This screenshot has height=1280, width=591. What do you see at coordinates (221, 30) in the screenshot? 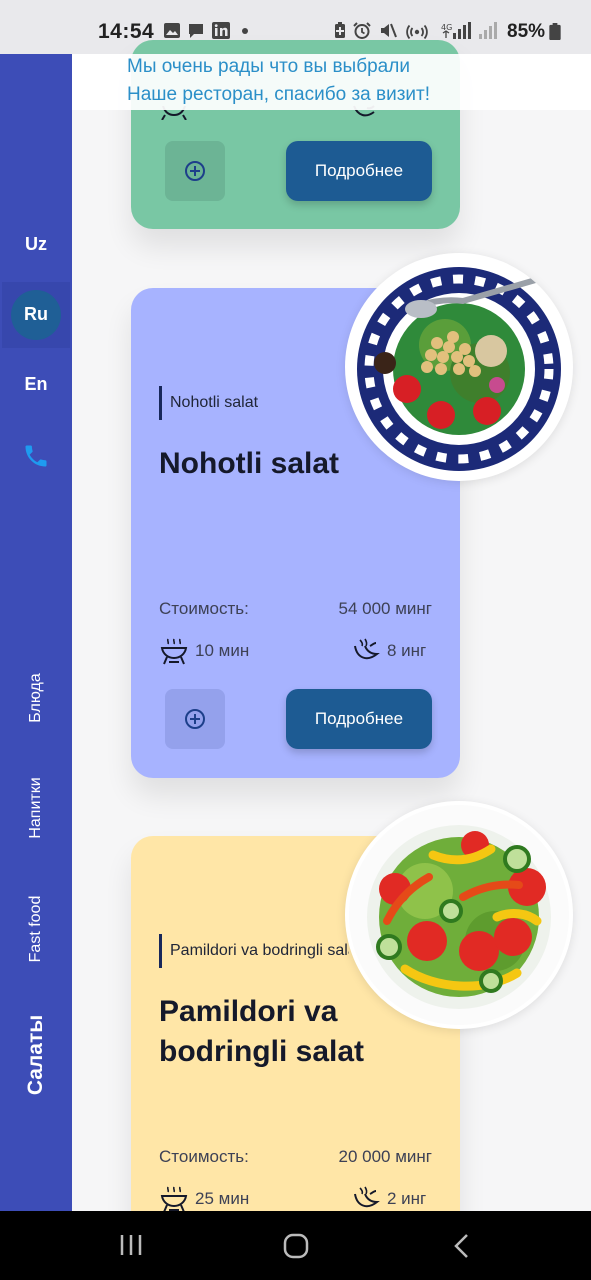
I see `linkedin-icon` at bounding box center [221, 30].